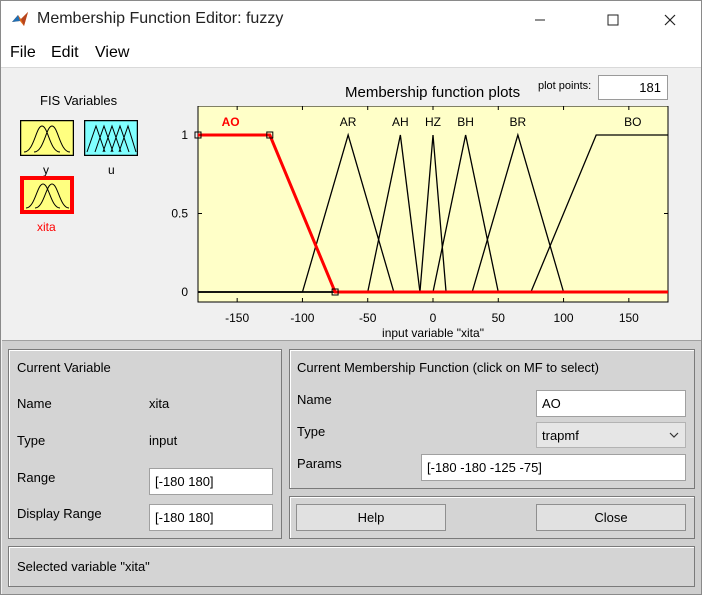 The height and width of the screenshot is (595, 702). Describe the element at coordinates (433, 318) in the screenshot. I see `x-tick-label: 0` at that location.